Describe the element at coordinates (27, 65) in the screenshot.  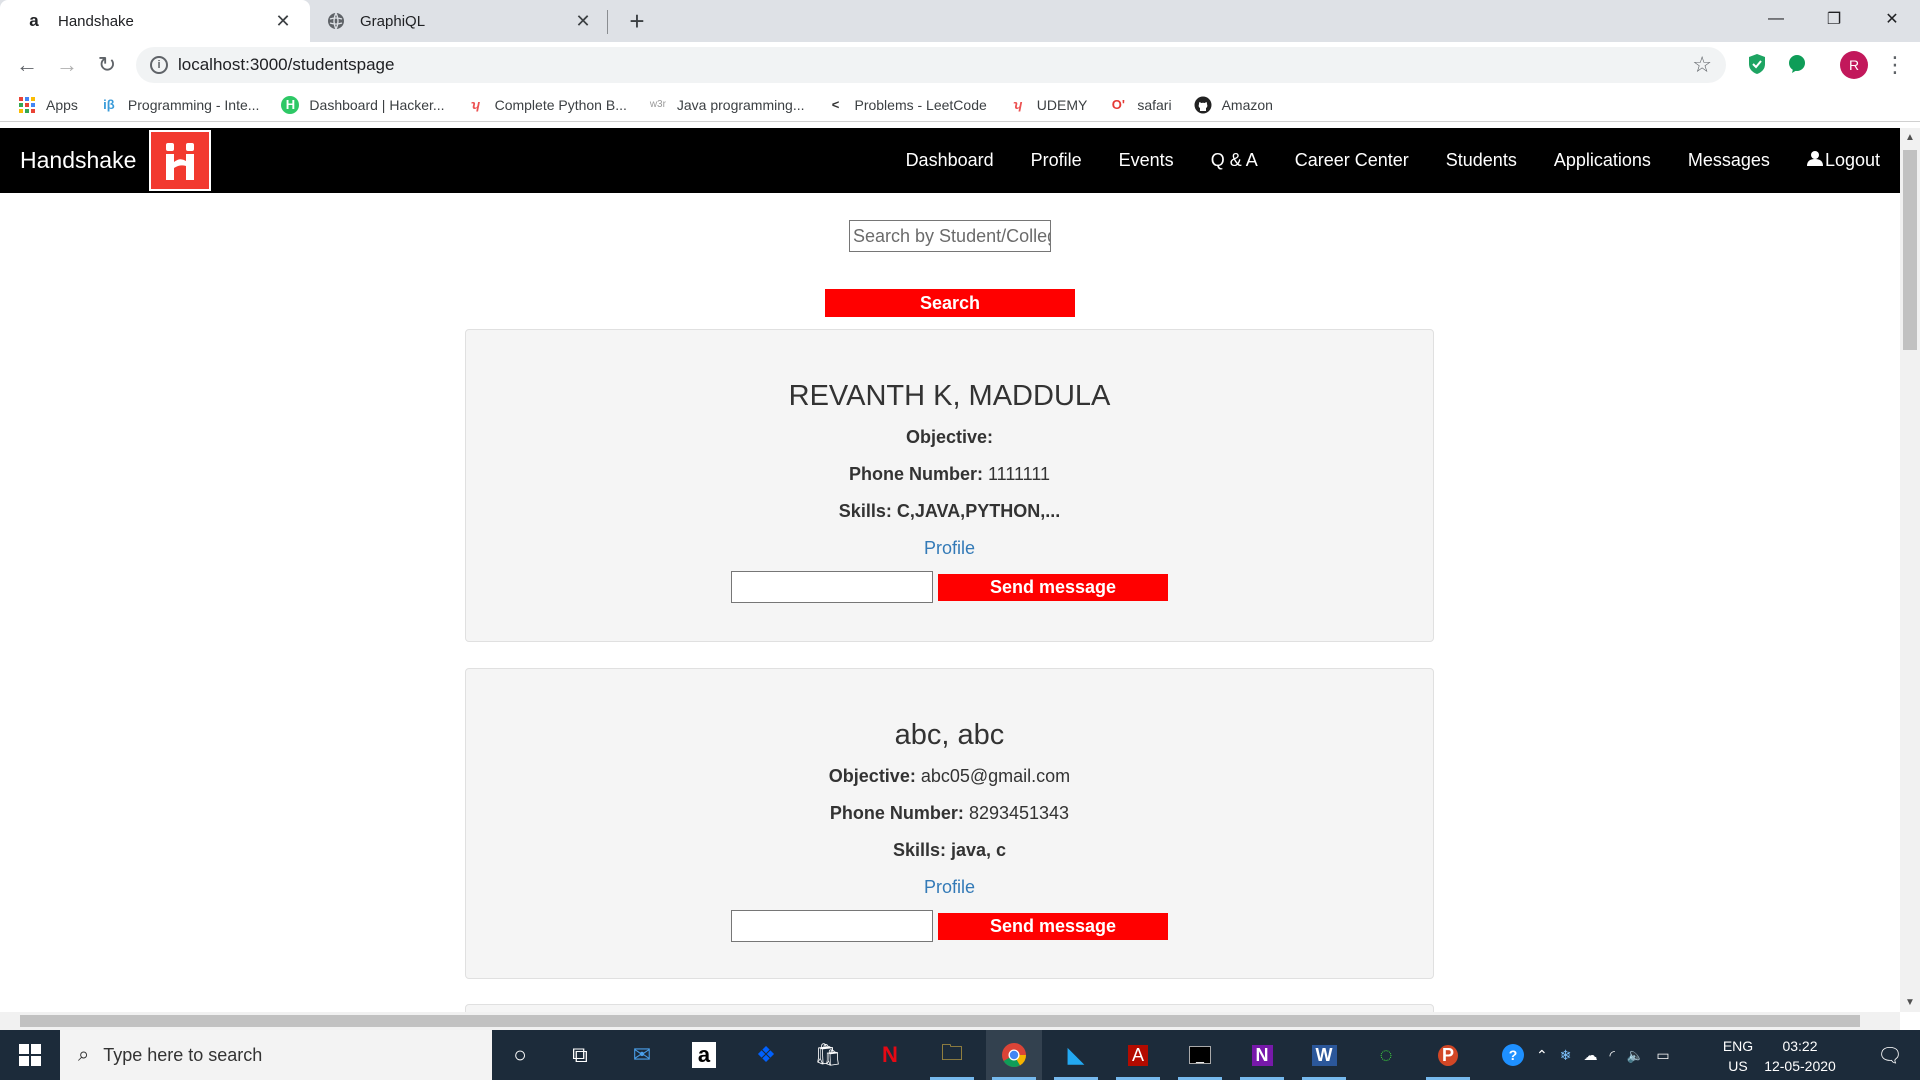
I see `back-arrow-icon: ←` at that location.